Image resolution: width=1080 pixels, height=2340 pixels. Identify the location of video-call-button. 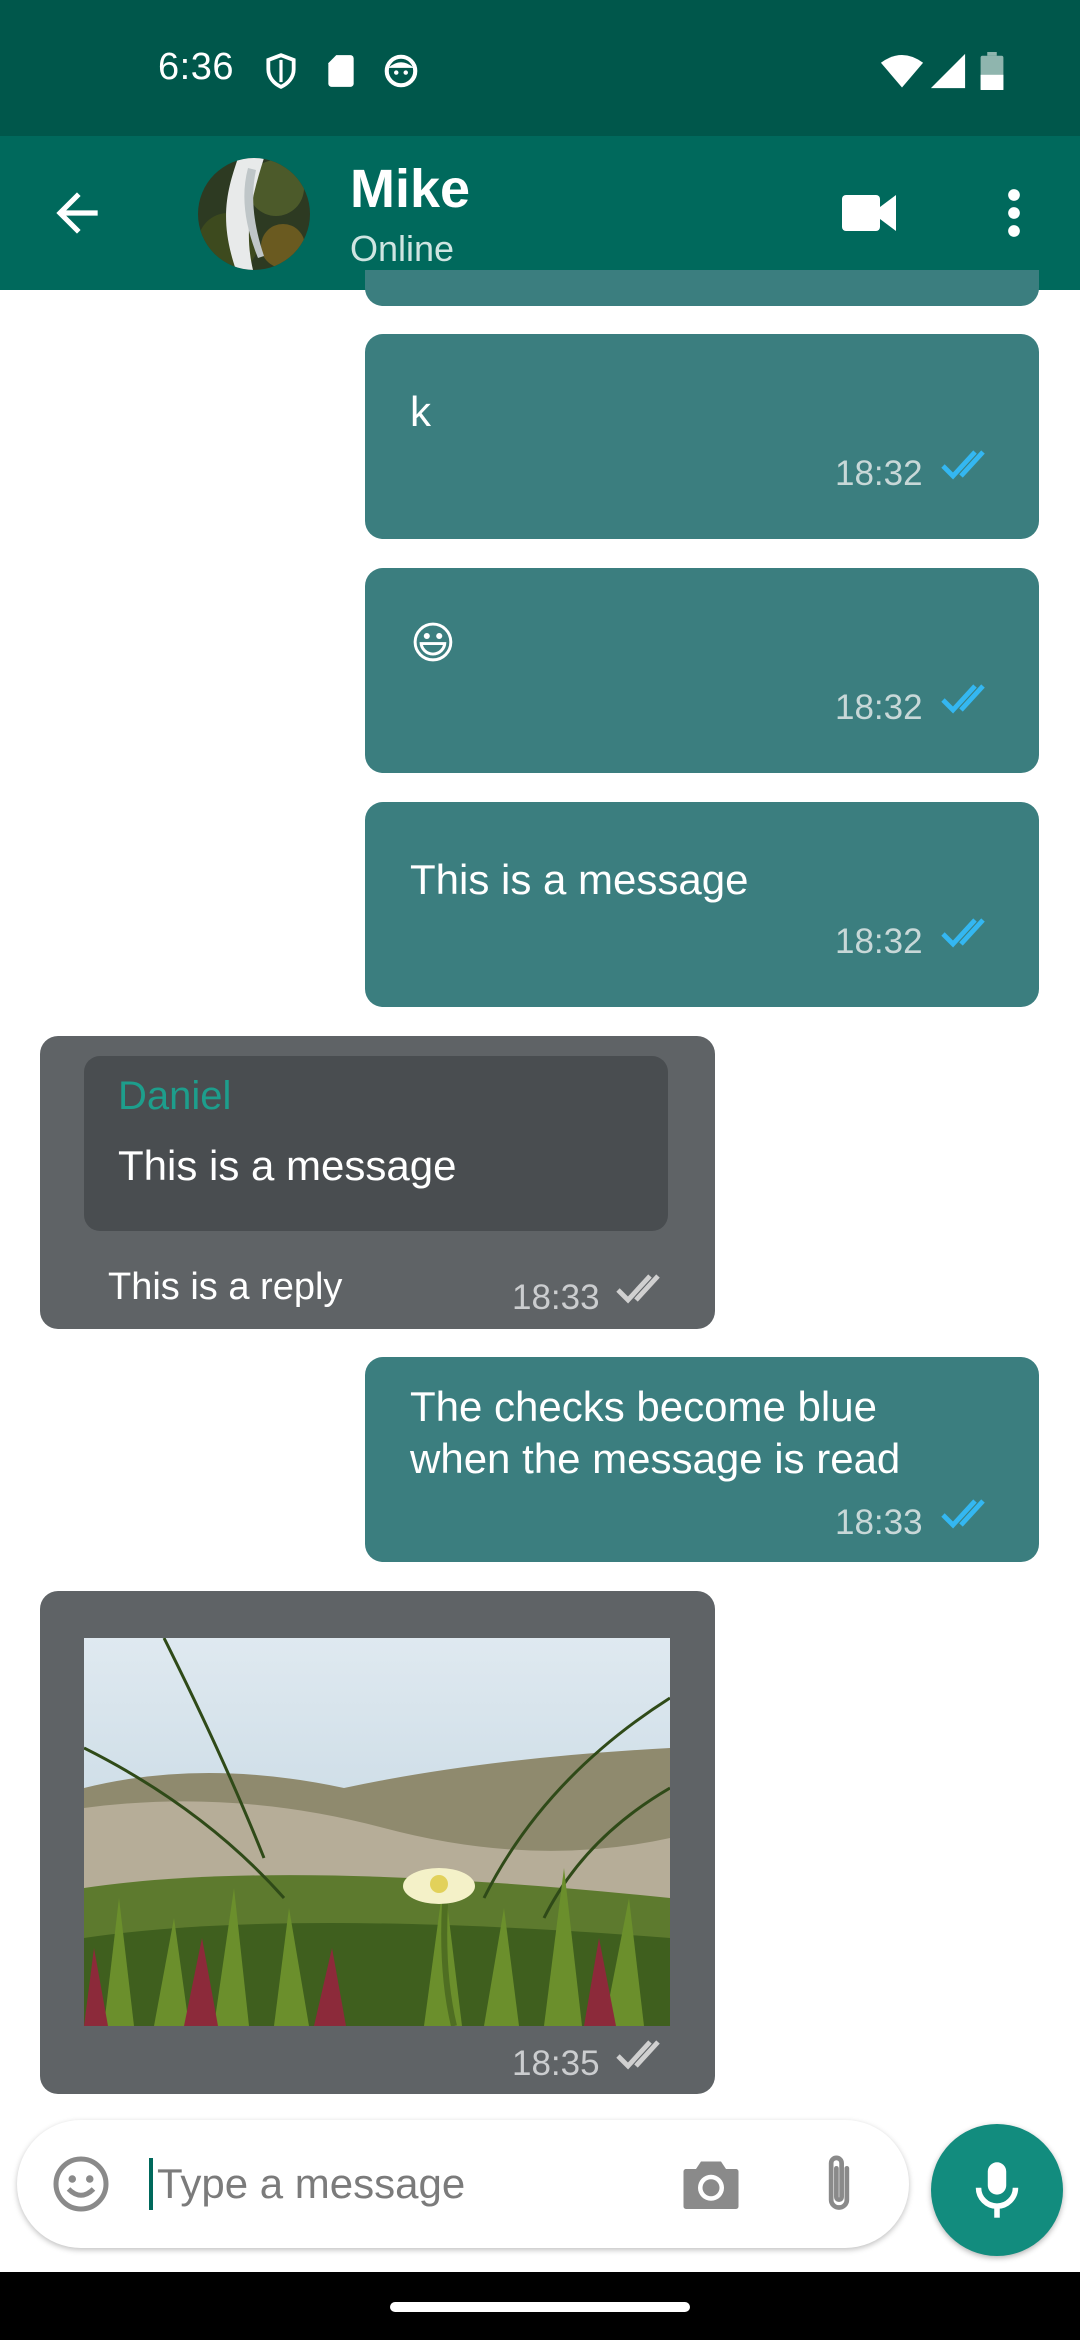
(870, 213).